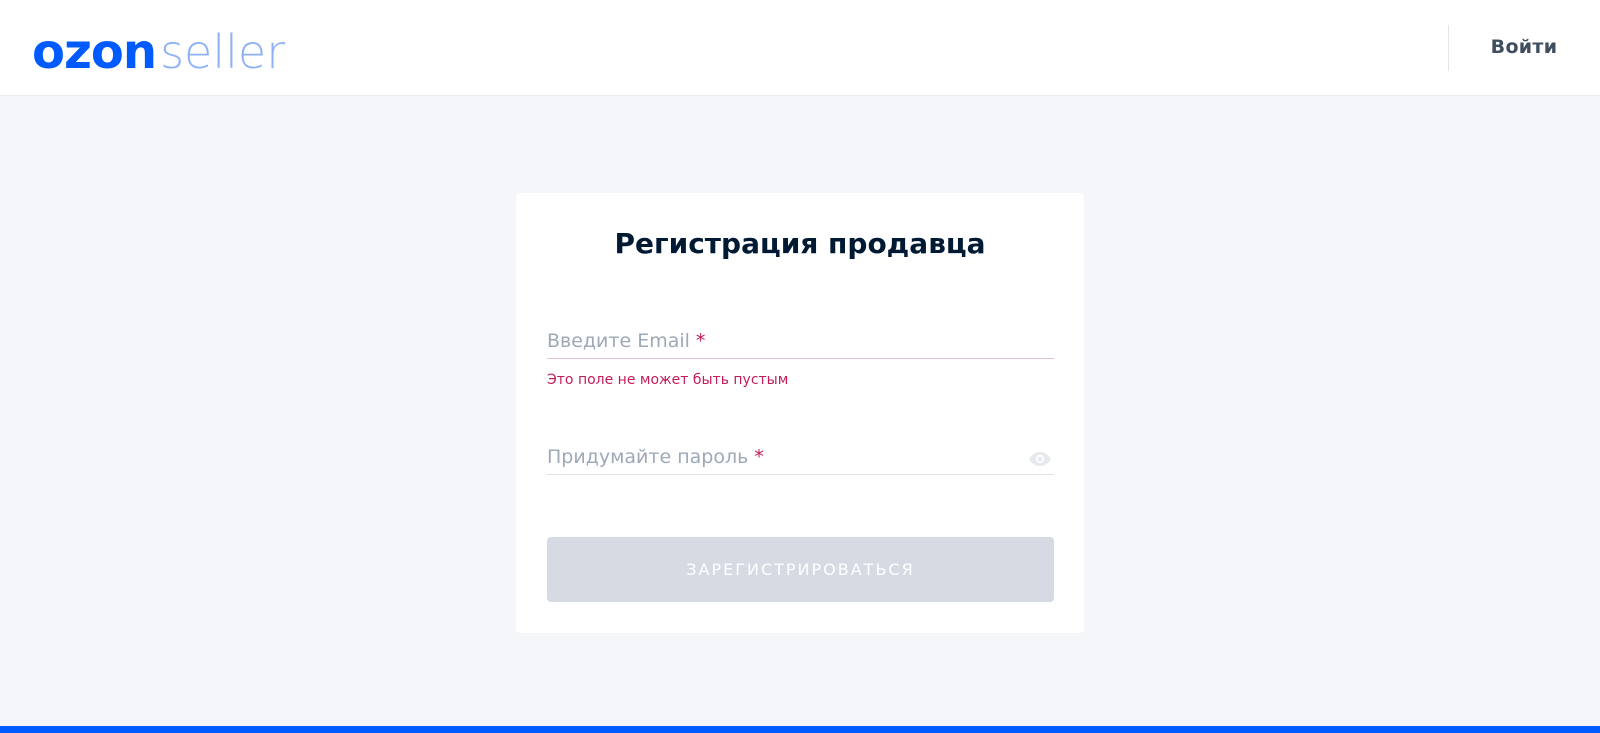 The width and height of the screenshot is (1600, 733). I want to click on password-field: Придумайте пароль *, so click(800, 460).